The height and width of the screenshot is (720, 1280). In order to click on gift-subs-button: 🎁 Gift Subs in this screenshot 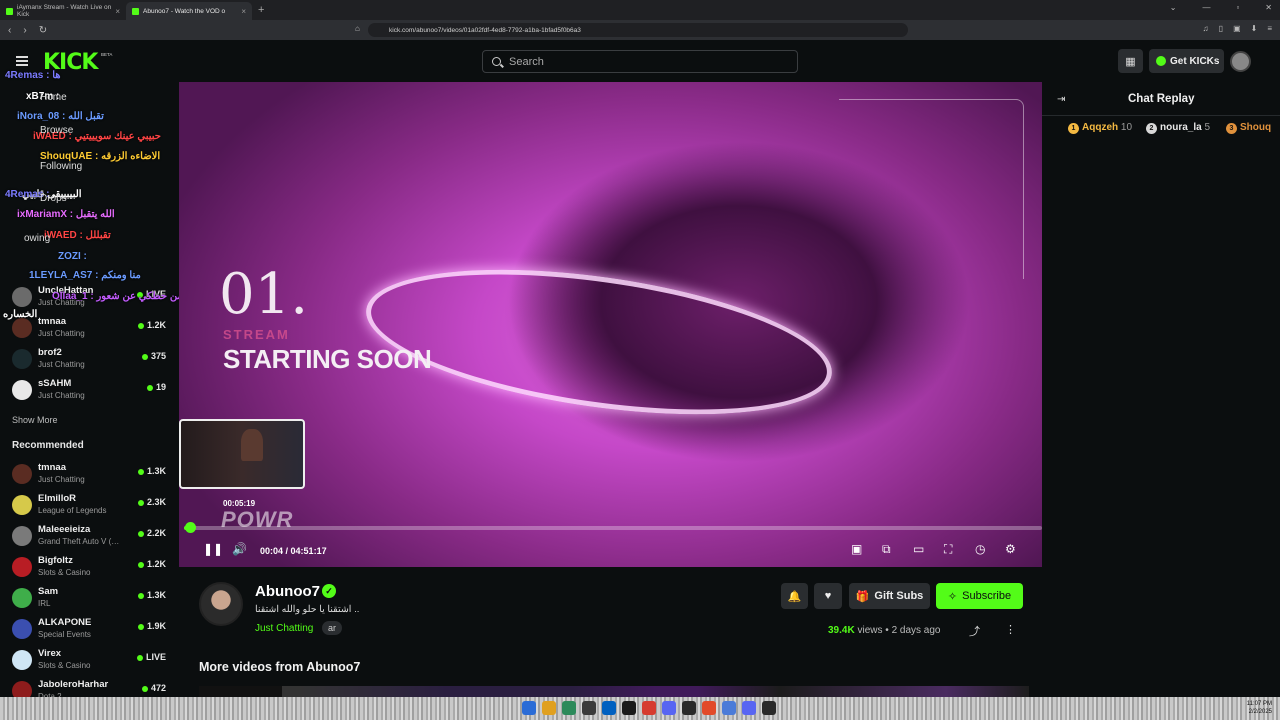, I will do `click(889, 596)`.